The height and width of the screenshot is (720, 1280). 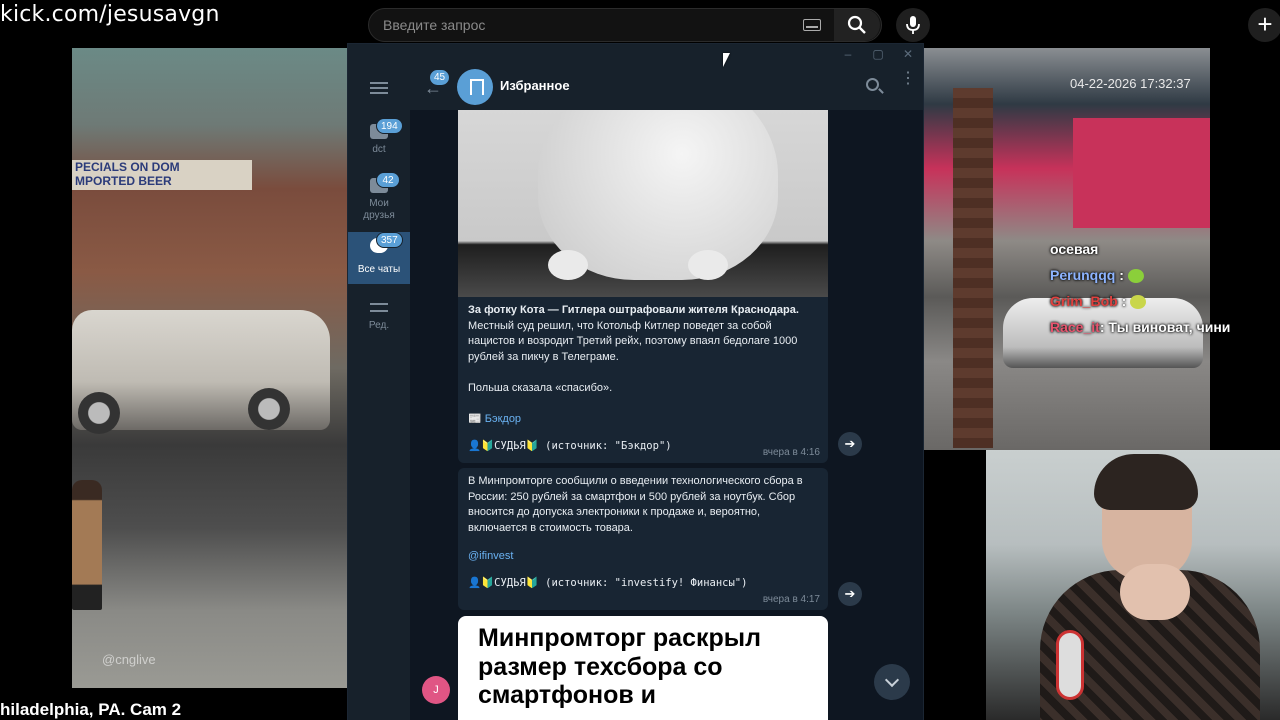 I want to click on unread-badge: 45, so click(x=440, y=77).